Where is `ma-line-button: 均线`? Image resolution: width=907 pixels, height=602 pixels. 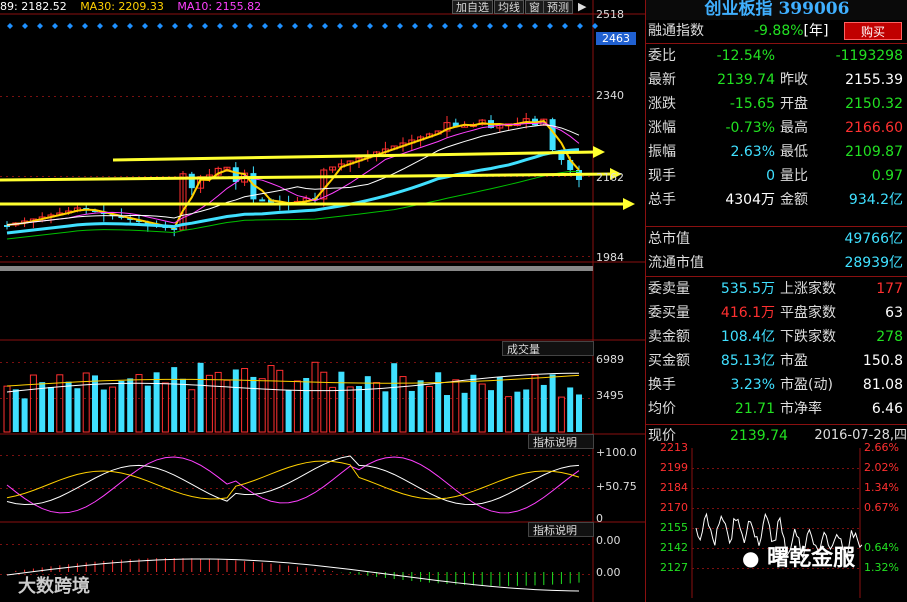
ma-line-button: 均线 is located at coordinates (509, 7).